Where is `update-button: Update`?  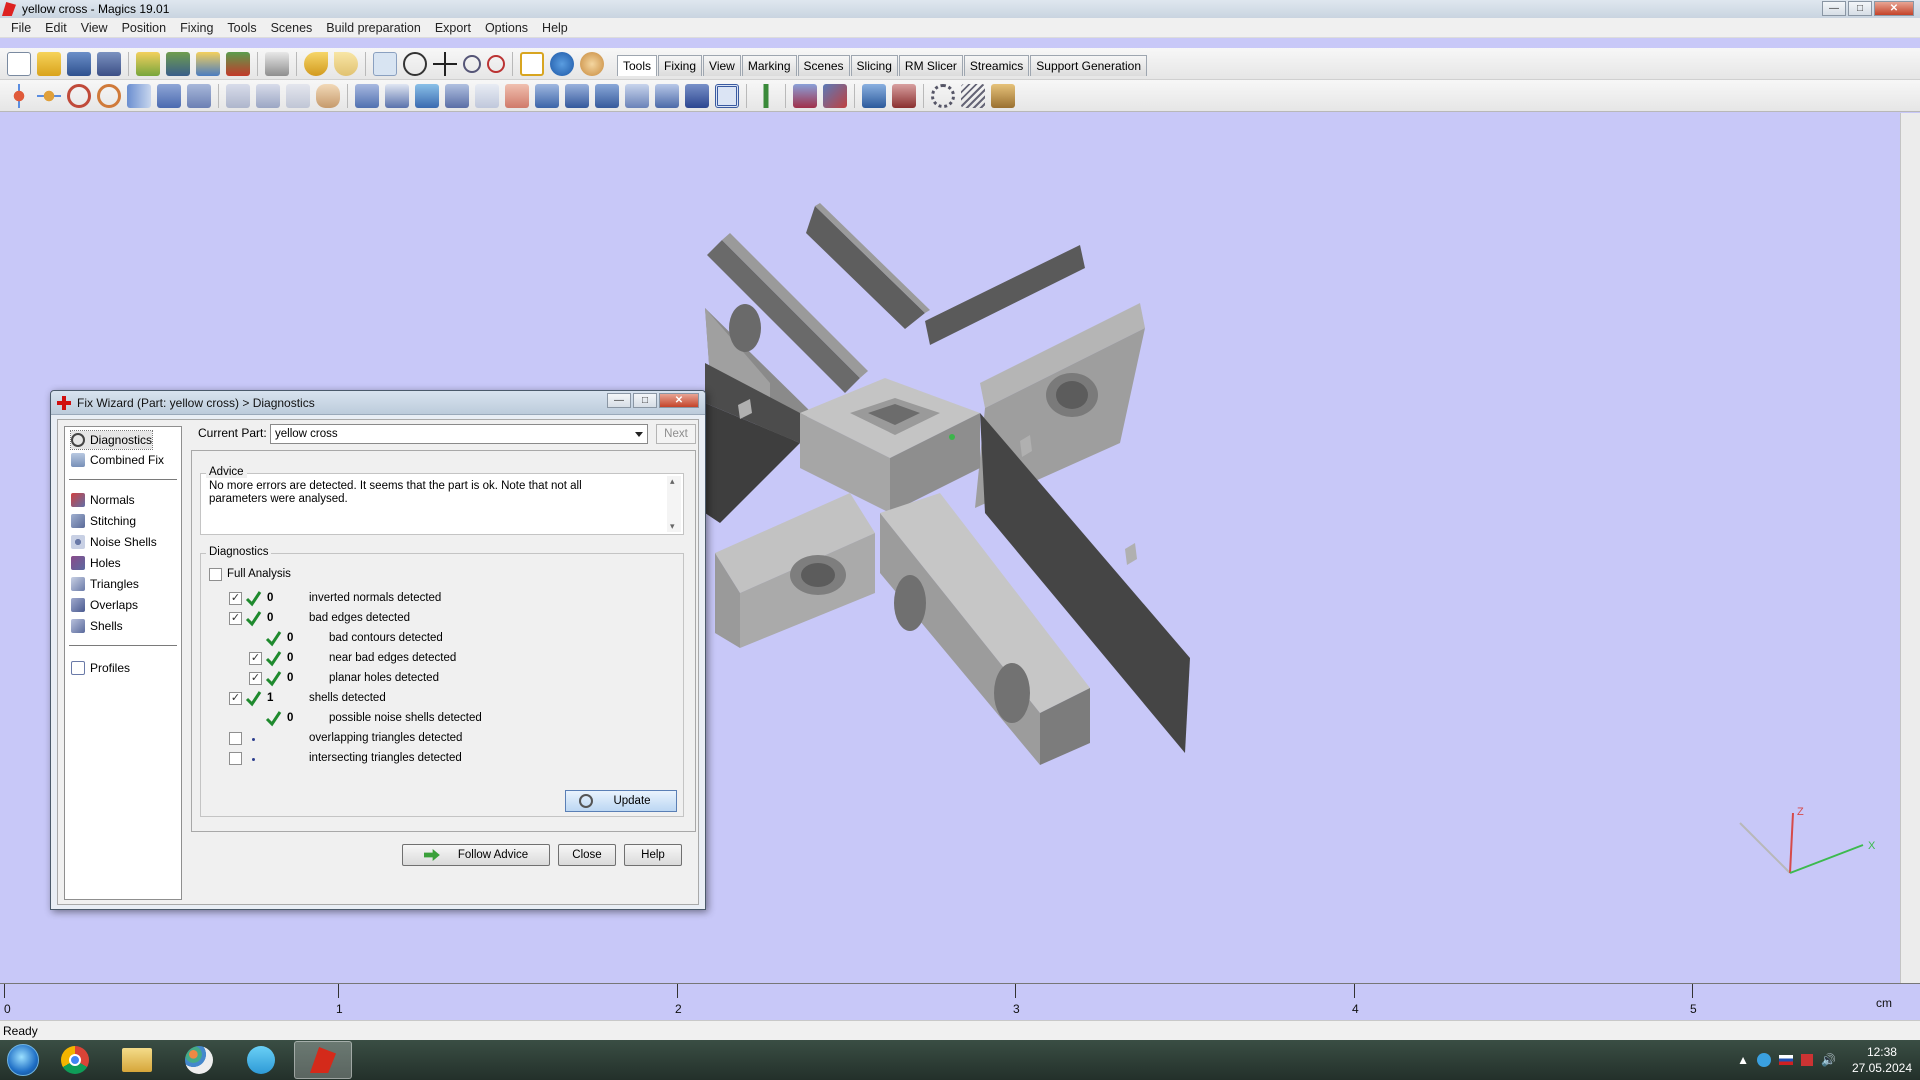 update-button: Update is located at coordinates (621, 801).